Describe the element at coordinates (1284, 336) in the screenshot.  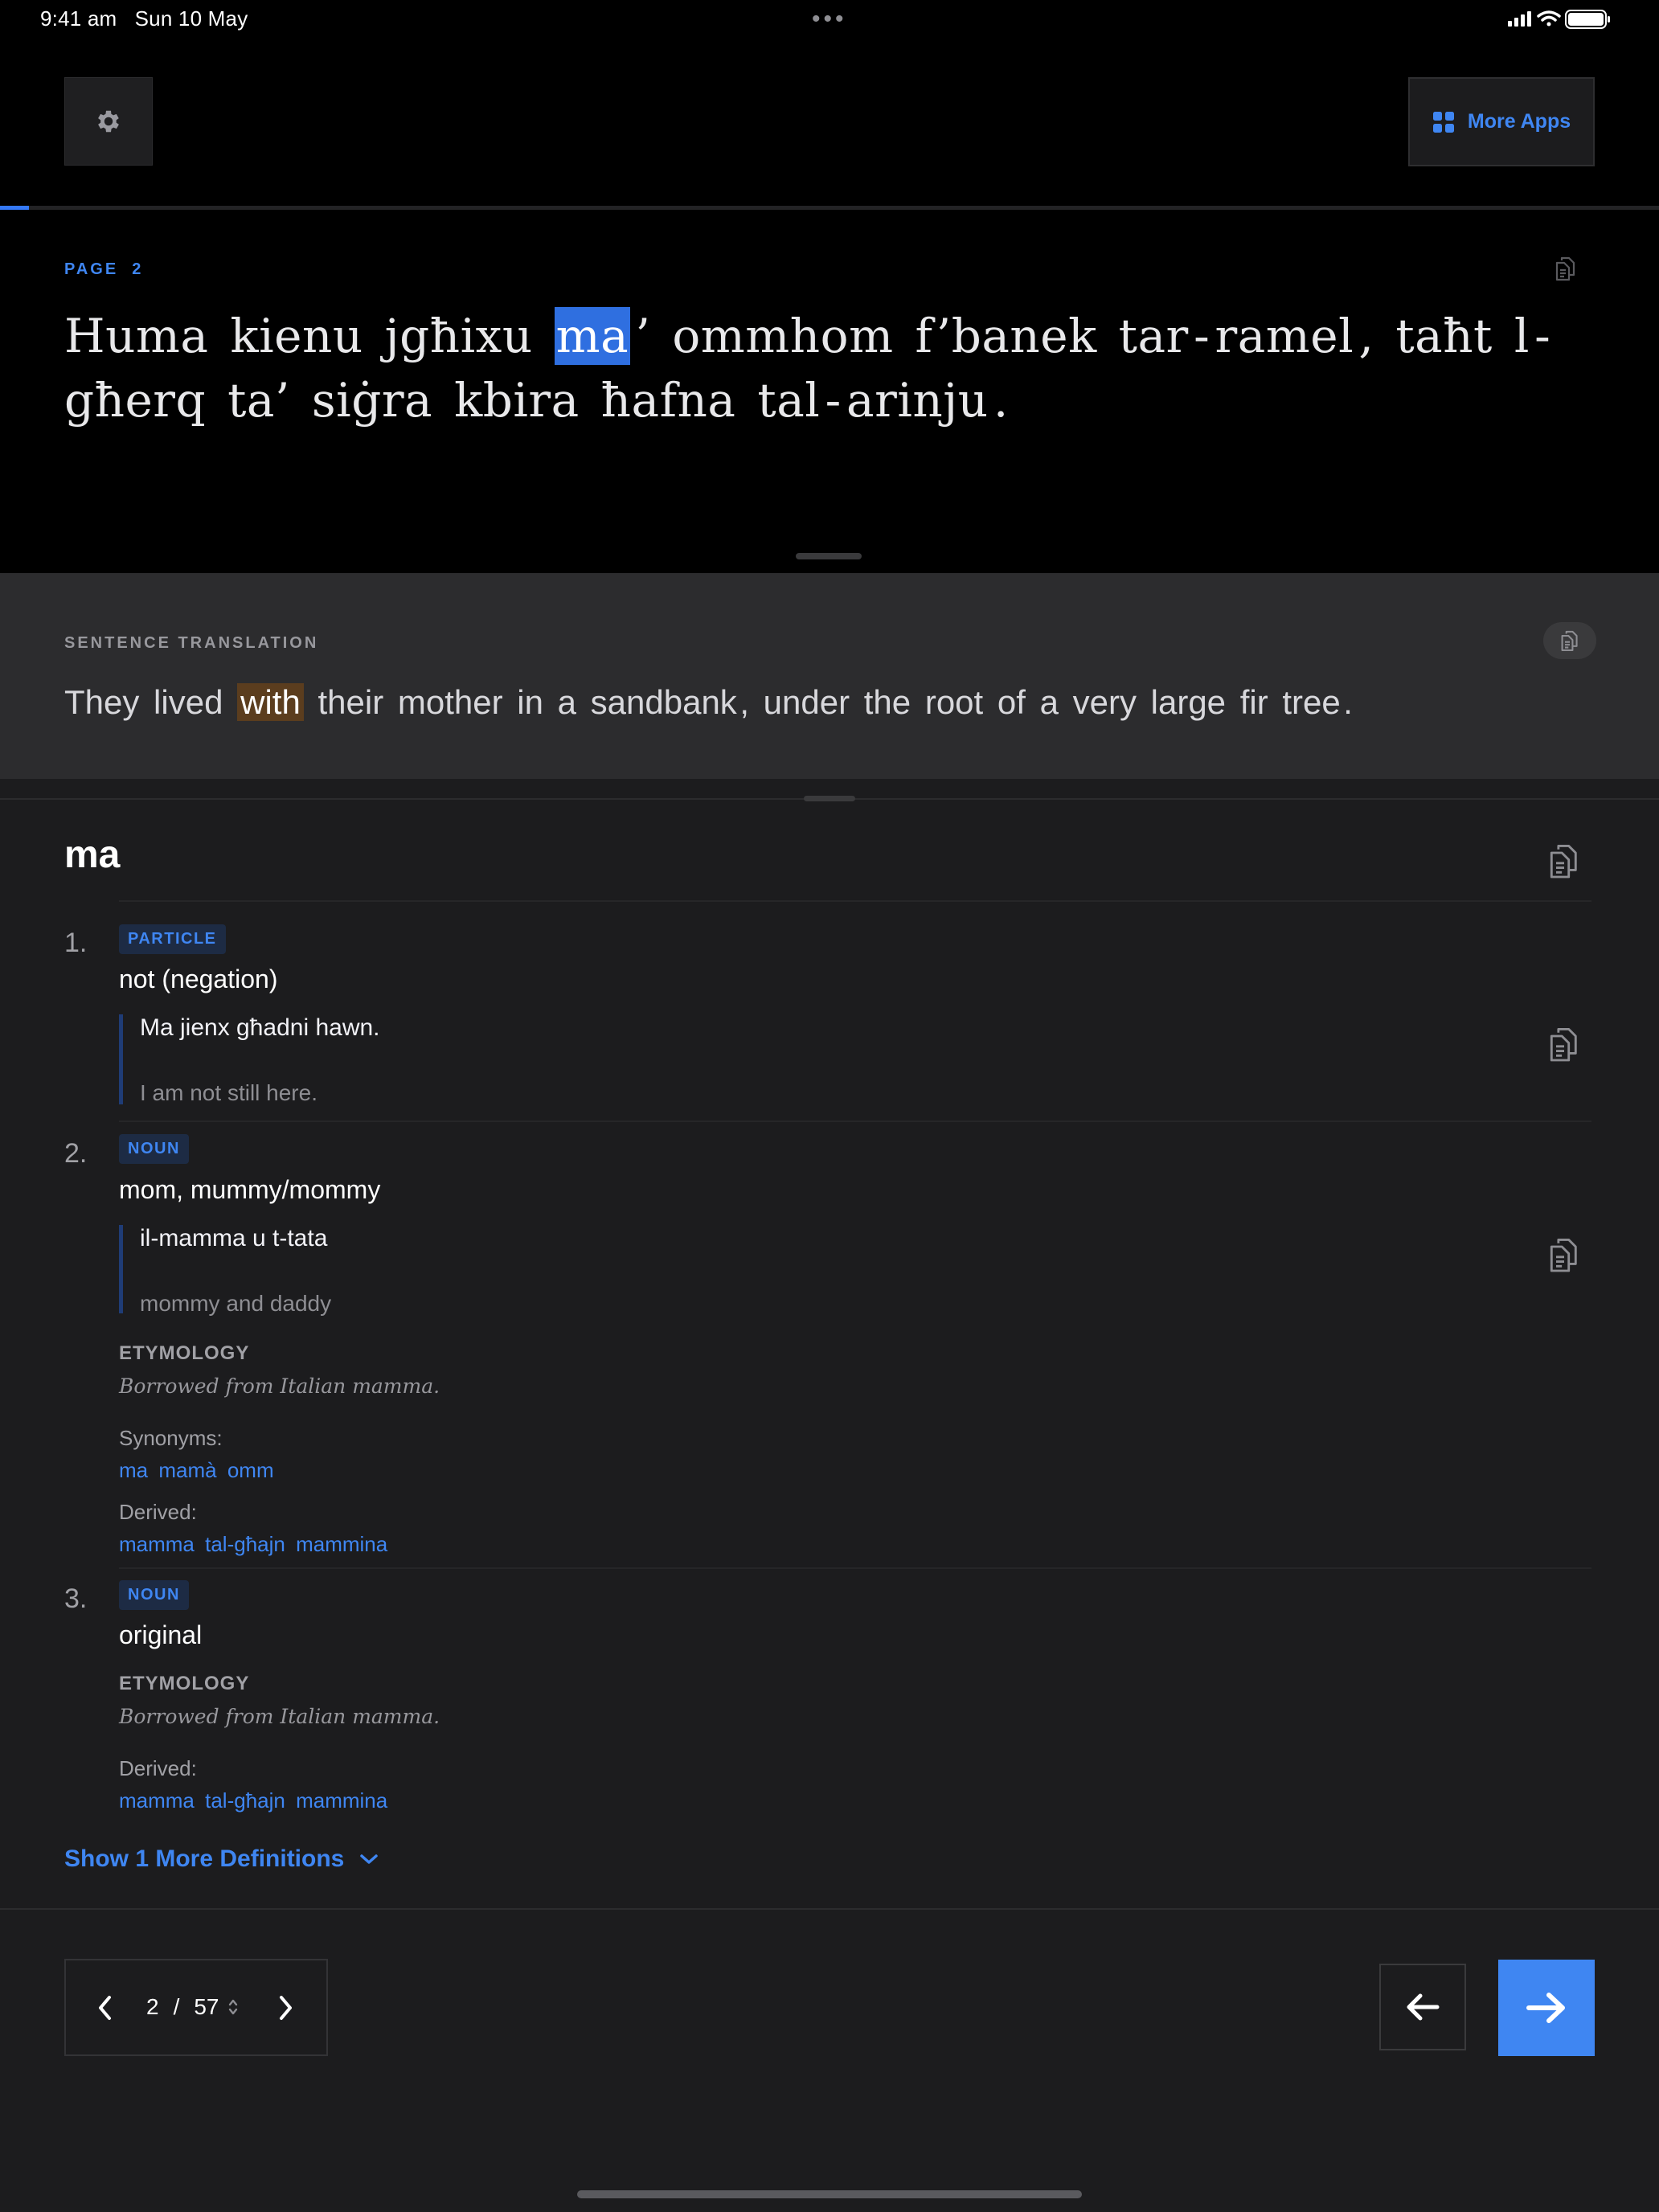
I see `sentence-word: ramel` at that location.